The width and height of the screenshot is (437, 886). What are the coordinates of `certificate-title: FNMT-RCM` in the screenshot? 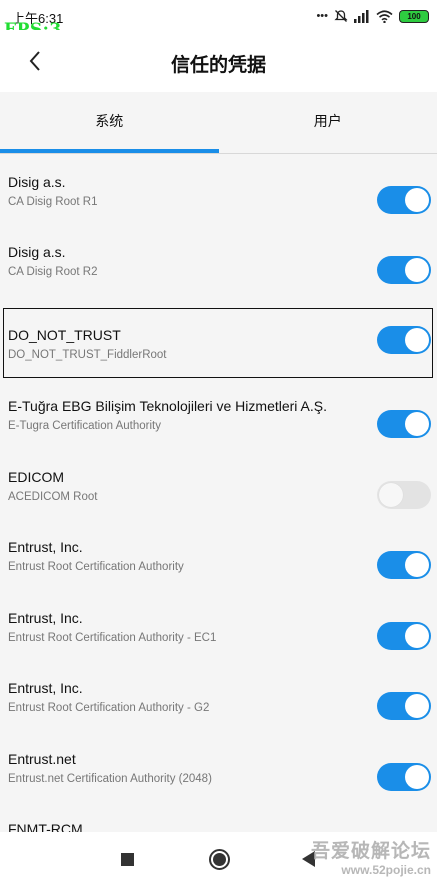 It's located at (45, 826).